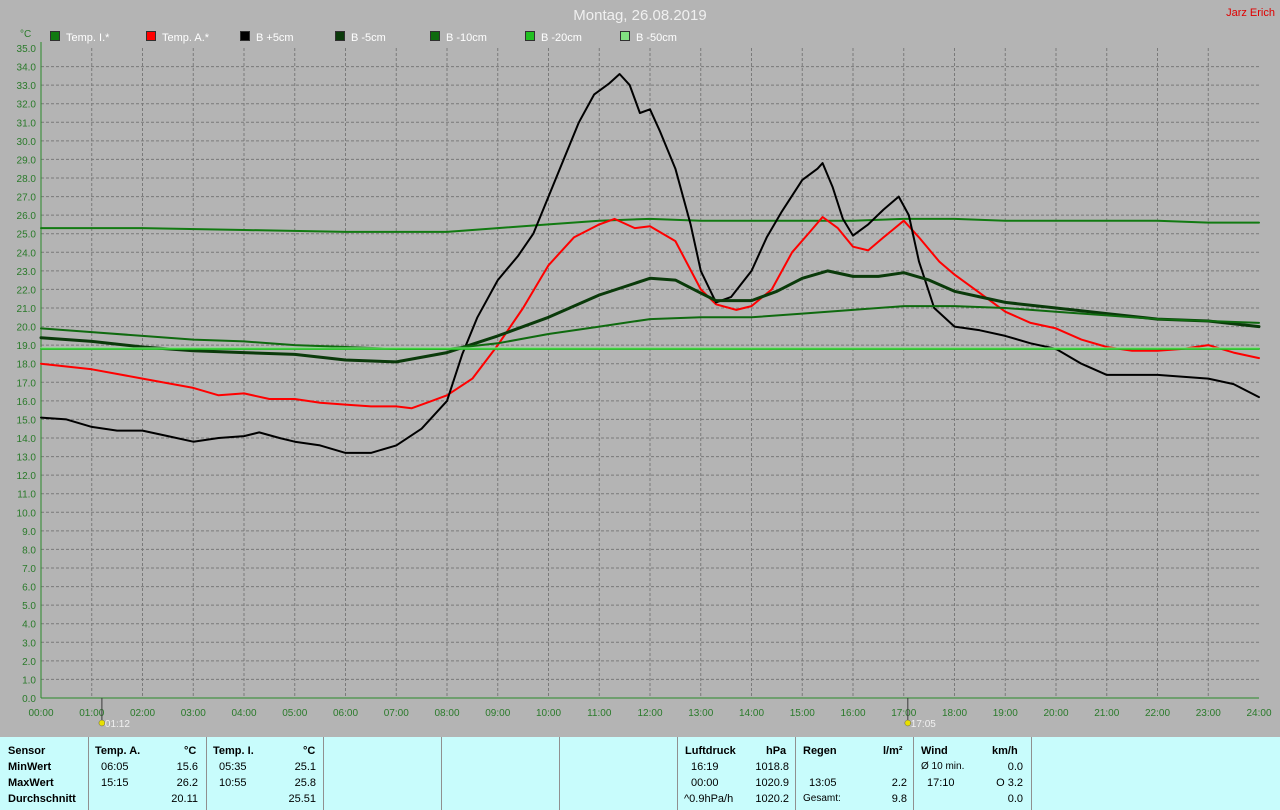 The width and height of the screenshot is (1280, 810). I want to click on temp-a-min-time: 06:05, so click(115, 767).